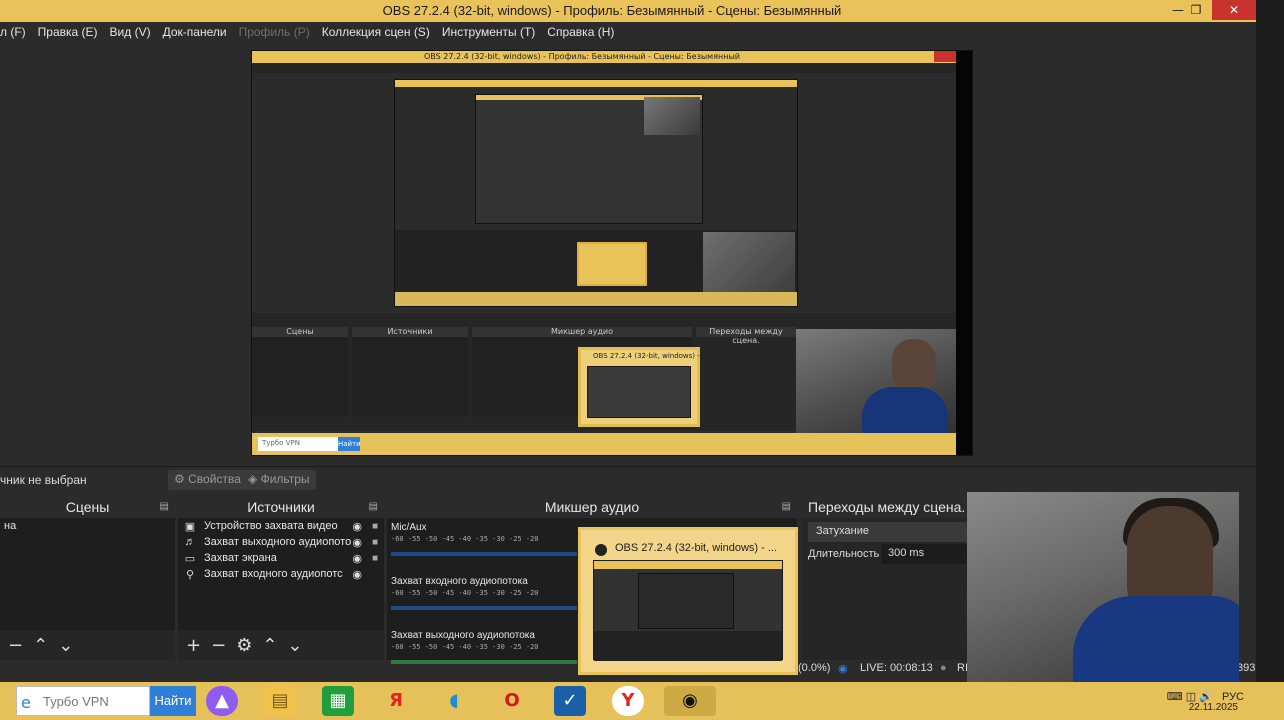  I want to click on menu-tools: Инструменты (T), so click(488, 32).